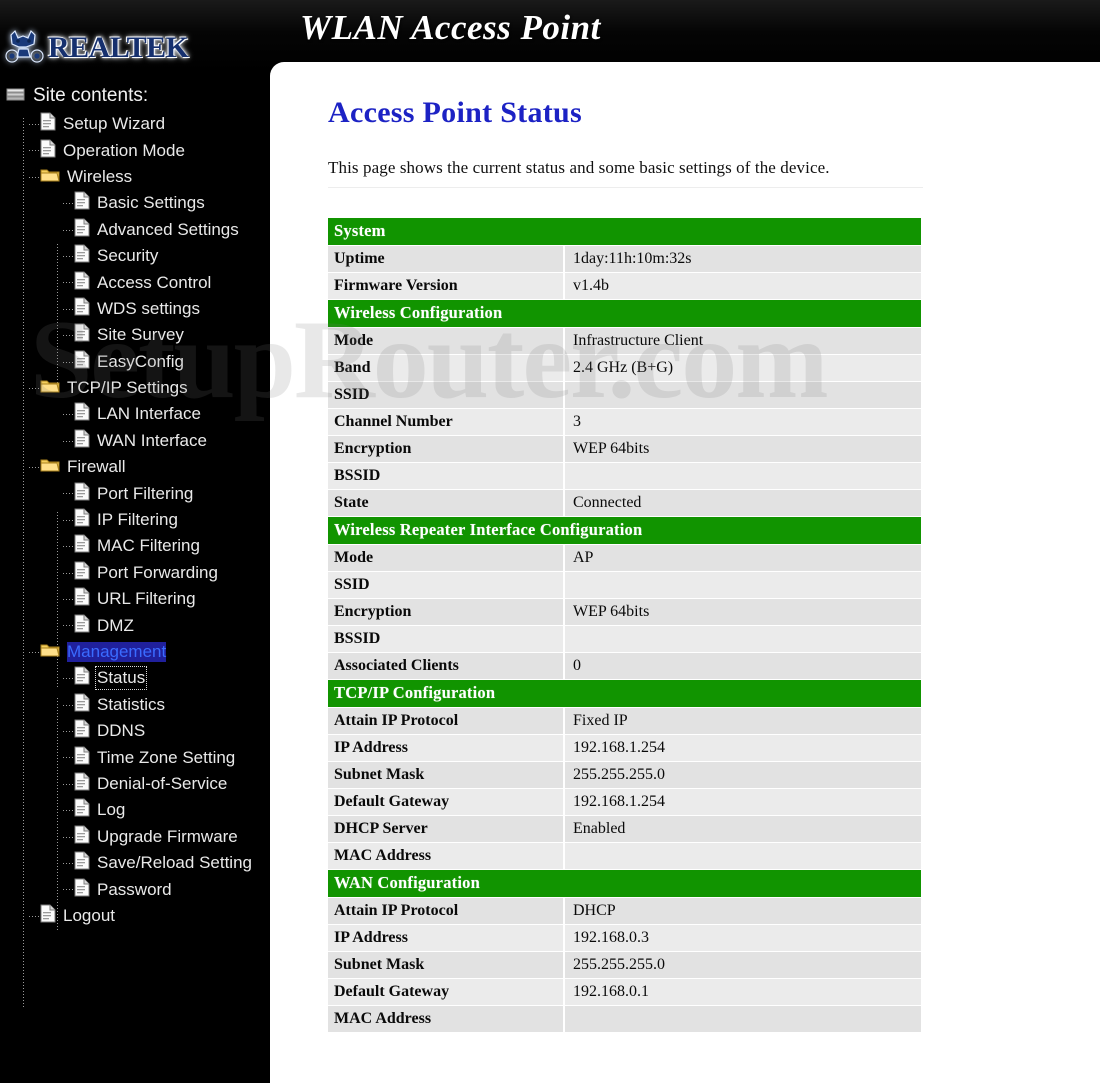 The height and width of the screenshot is (1083, 1100). Describe the element at coordinates (138, 810) in the screenshot. I see `sidebar-item-log: Log` at that location.